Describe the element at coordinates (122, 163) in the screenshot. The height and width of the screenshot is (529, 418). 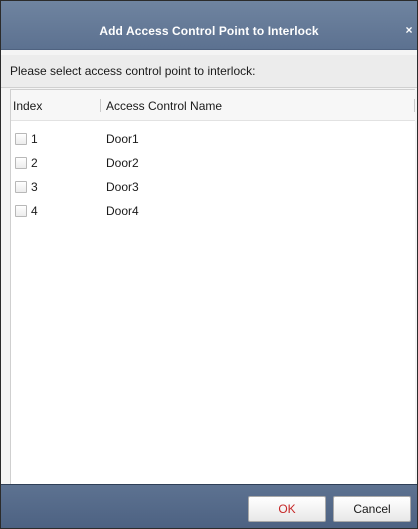
I see `row-access-control-name: Door2` at that location.